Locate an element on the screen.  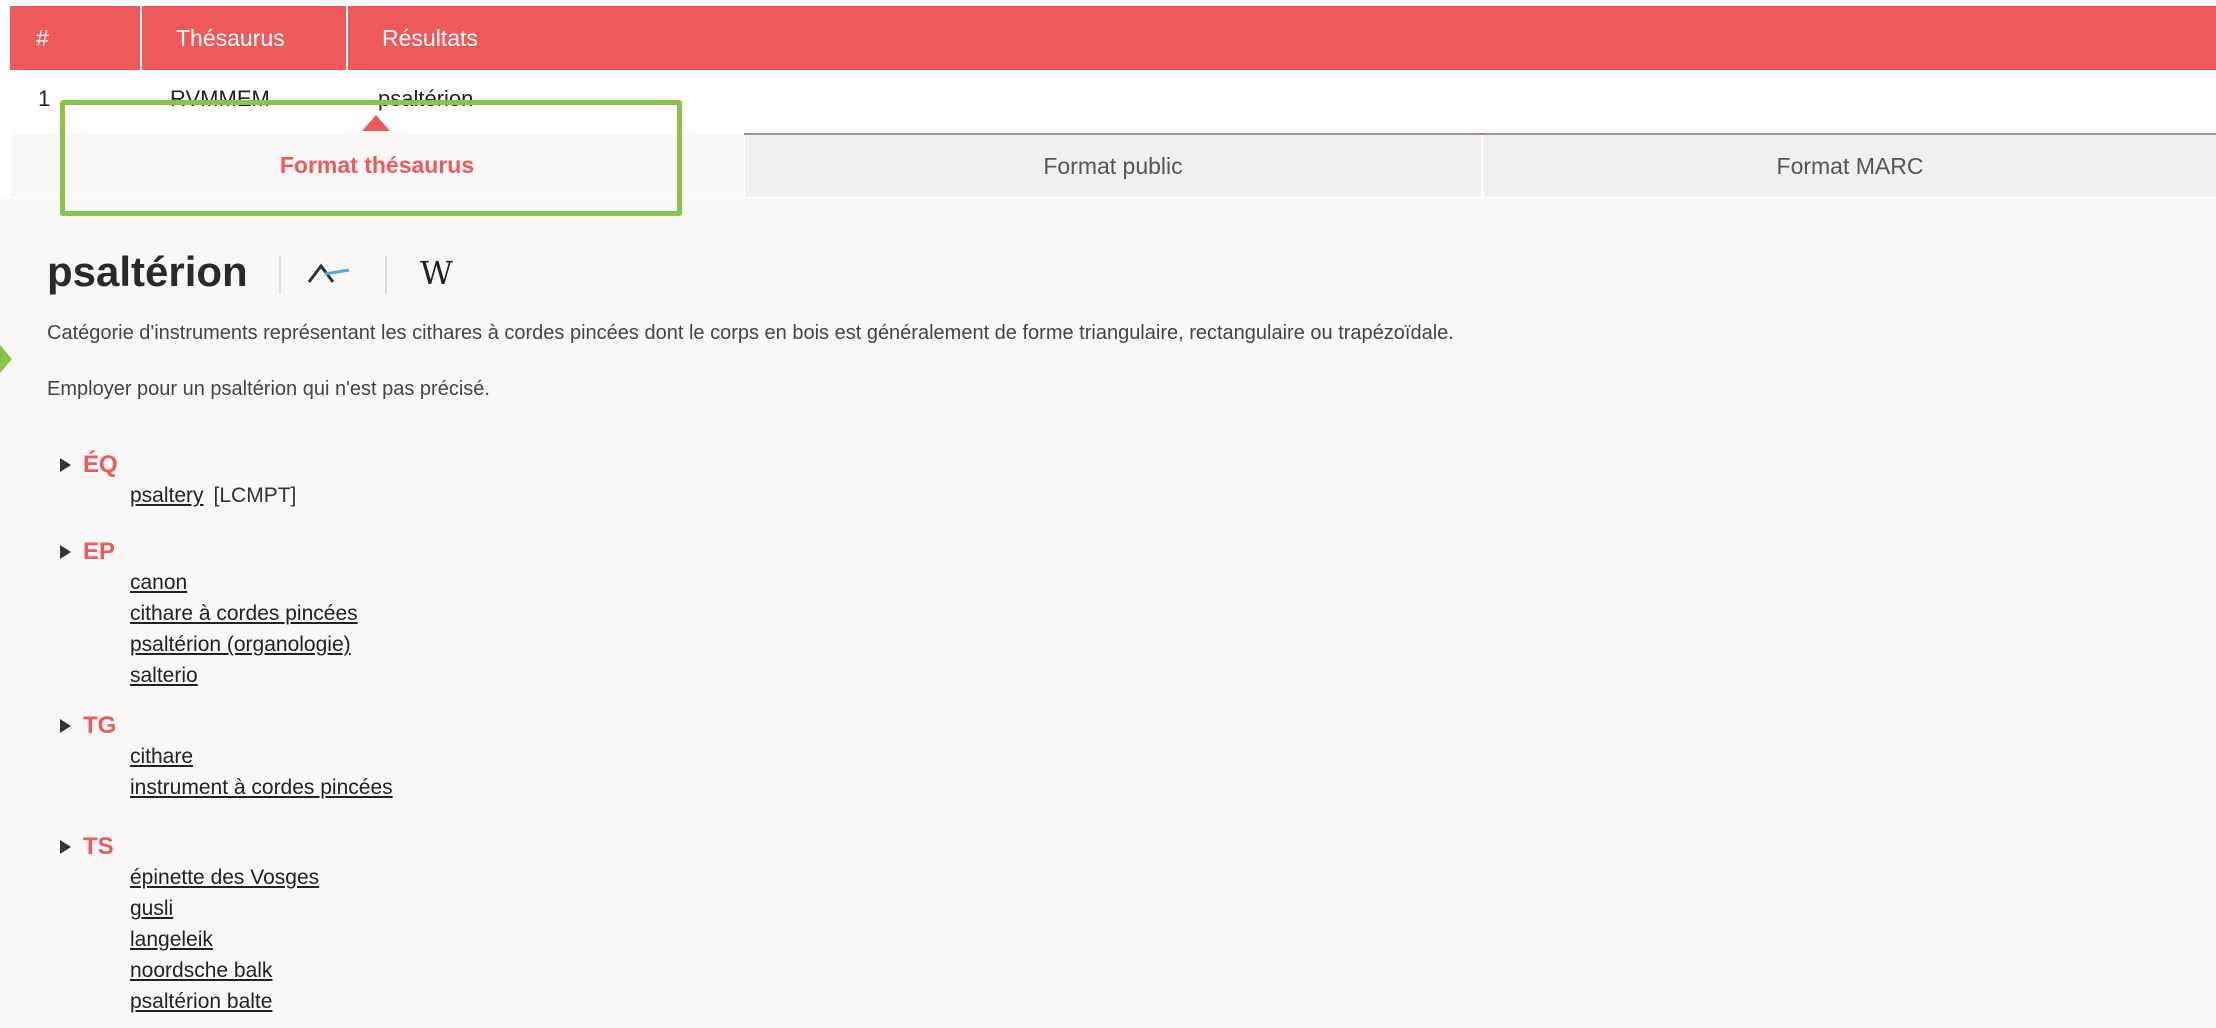
term-link: gusli is located at coordinates (151, 908).